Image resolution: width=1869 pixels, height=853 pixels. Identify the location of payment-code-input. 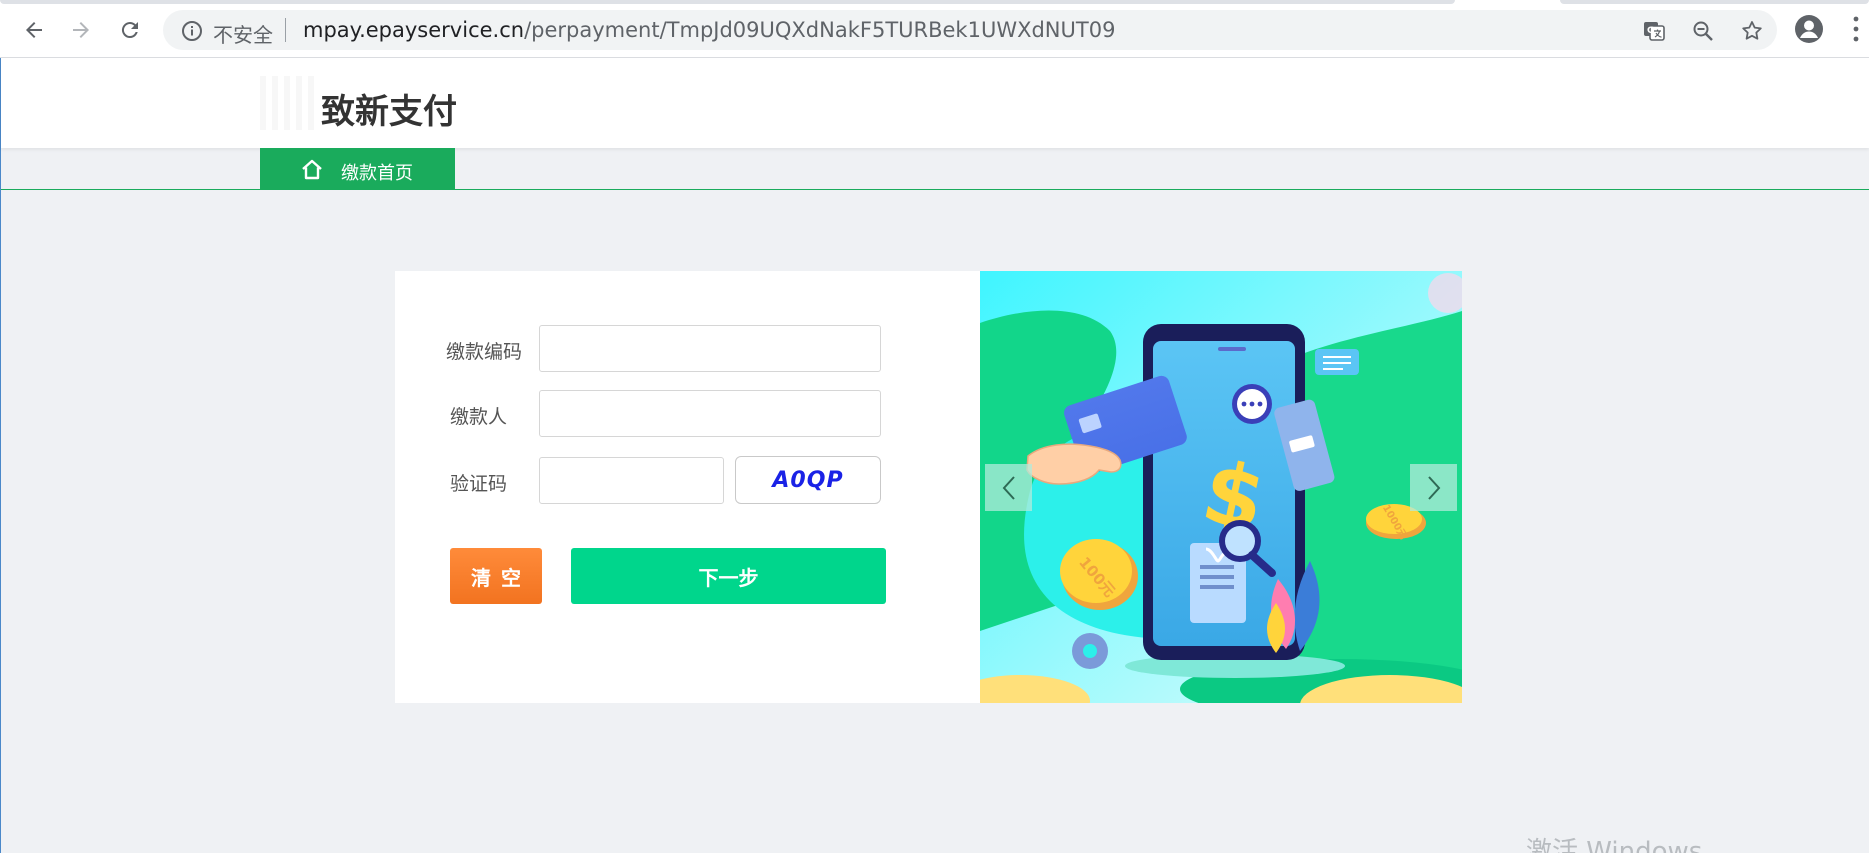
(710, 348).